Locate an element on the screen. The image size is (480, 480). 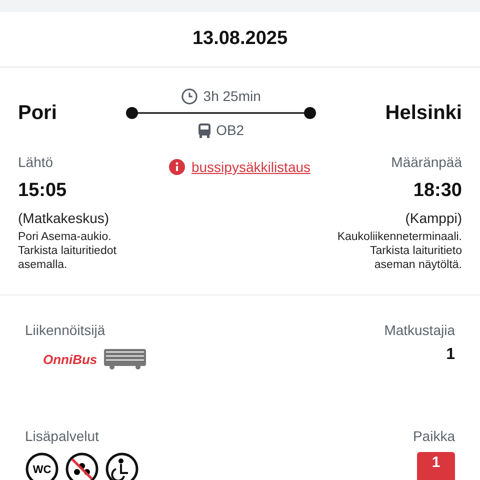
line-number: OB2 is located at coordinates (230, 130).